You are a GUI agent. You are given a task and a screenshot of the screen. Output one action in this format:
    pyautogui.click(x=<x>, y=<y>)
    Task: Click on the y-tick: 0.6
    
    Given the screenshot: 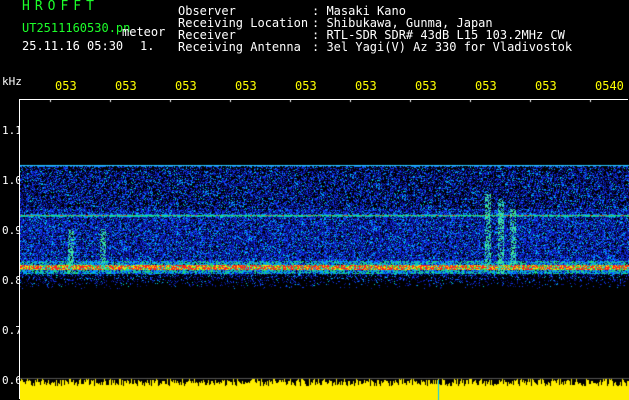 What is the action you would take?
    pyautogui.click(x=12, y=380)
    